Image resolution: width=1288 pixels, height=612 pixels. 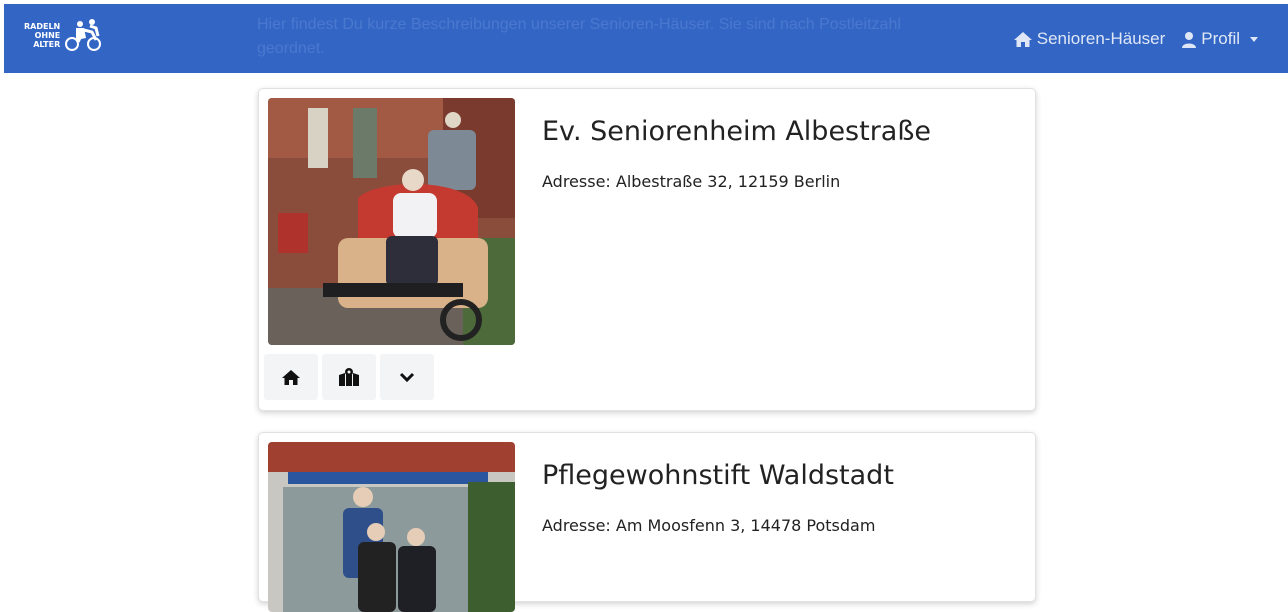 I want to click on nav-link-label: Senioren-Häuser, so click(x=1101, y=38).